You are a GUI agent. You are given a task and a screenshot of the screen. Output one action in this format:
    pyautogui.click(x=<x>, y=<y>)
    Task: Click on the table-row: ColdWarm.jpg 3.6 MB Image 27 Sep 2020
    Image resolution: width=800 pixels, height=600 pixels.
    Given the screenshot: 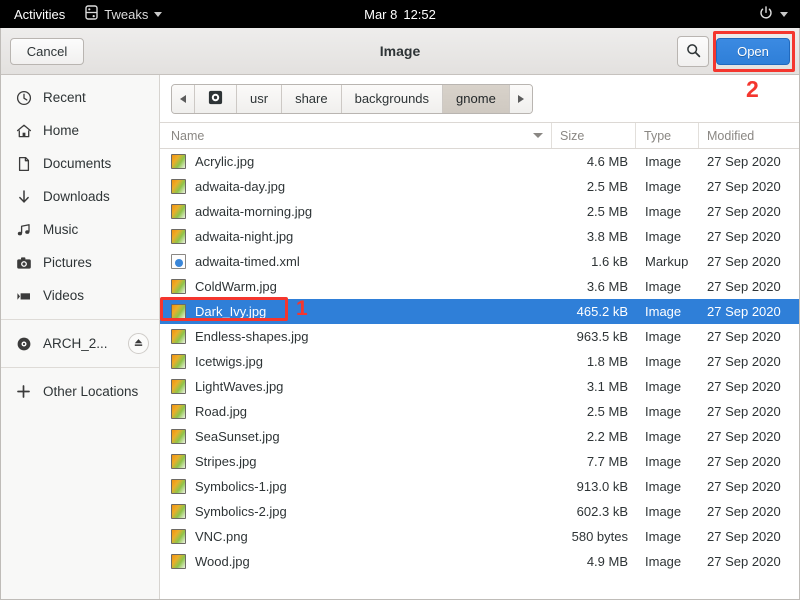 What is the action you would take?
    pyautogui.click(x=479, y=286)
    